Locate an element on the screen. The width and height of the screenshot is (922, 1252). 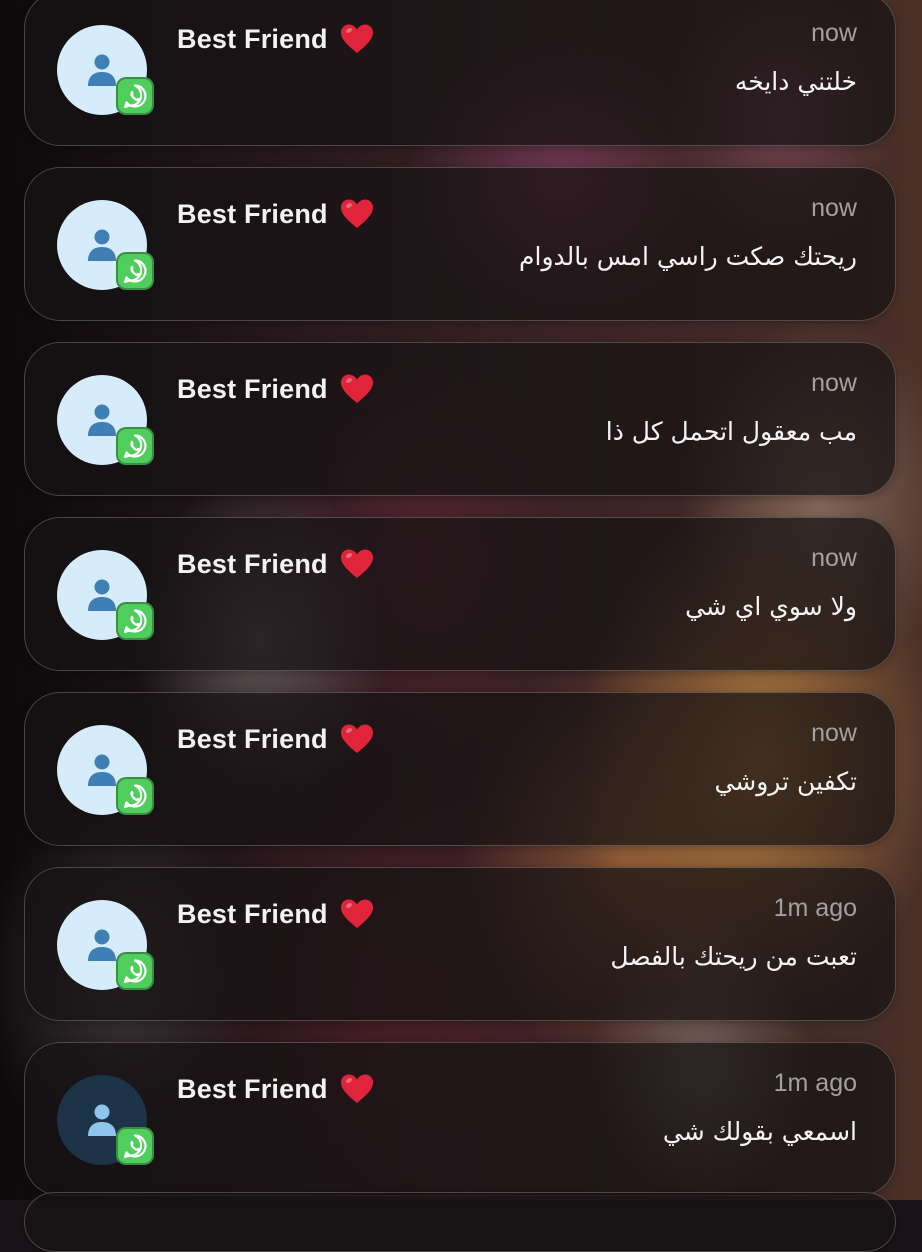
message-preview: اسمعي بقولك شي is located at coordinates (759, 1131).